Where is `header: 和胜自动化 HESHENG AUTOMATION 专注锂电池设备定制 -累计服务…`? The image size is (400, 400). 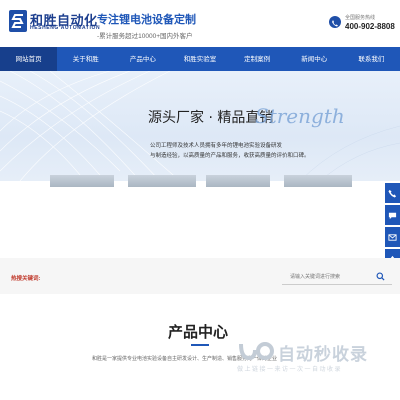
header: 和胜自动化 HESHENG AUTOMATION 专注锂电池设备定制 -累计服务… is located at coordinates (200, 23).